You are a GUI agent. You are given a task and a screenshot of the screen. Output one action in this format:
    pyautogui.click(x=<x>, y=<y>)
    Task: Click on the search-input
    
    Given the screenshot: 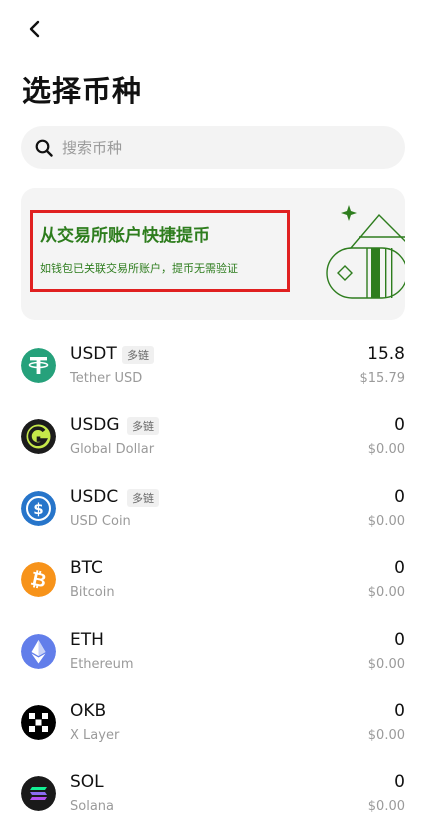 What is the action you would take?
    pyautogui.click(x=212, y=147)
    